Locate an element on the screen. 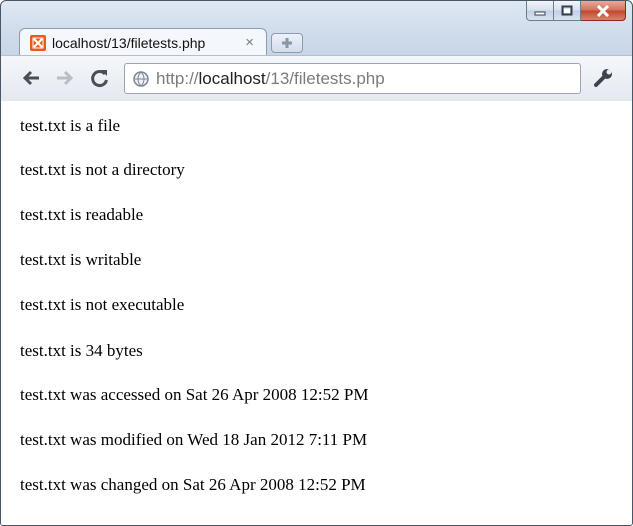 The width and height of the screenshot is (633, 526). url-text: http://localhost/13/filetests.php is located at coordinates (270, 79).